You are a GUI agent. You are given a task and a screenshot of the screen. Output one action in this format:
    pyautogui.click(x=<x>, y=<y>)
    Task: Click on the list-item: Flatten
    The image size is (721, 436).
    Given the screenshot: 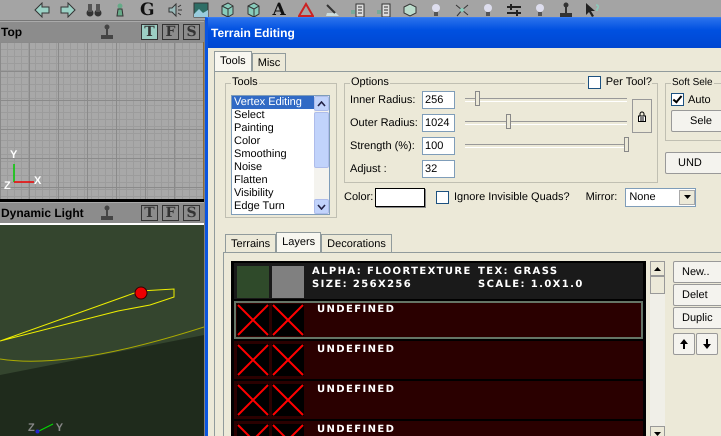 What is the action you would take?
    pyautogui.click(x=273, y=180)
    